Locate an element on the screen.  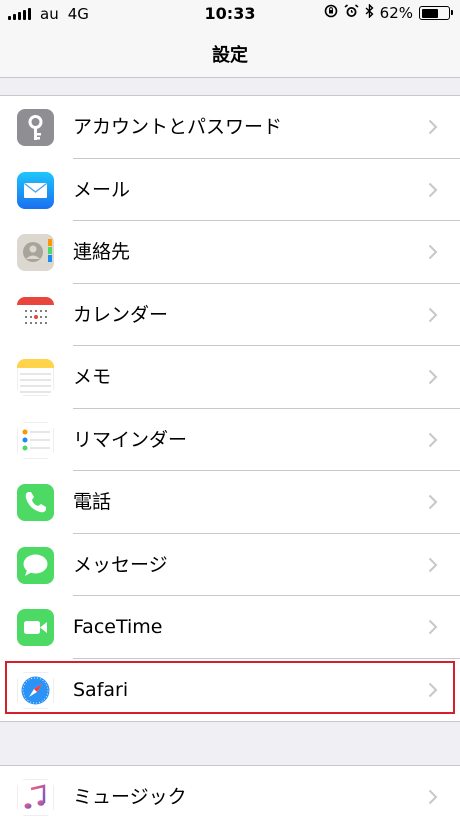
messages-icon is located at coordinates (35, 565).